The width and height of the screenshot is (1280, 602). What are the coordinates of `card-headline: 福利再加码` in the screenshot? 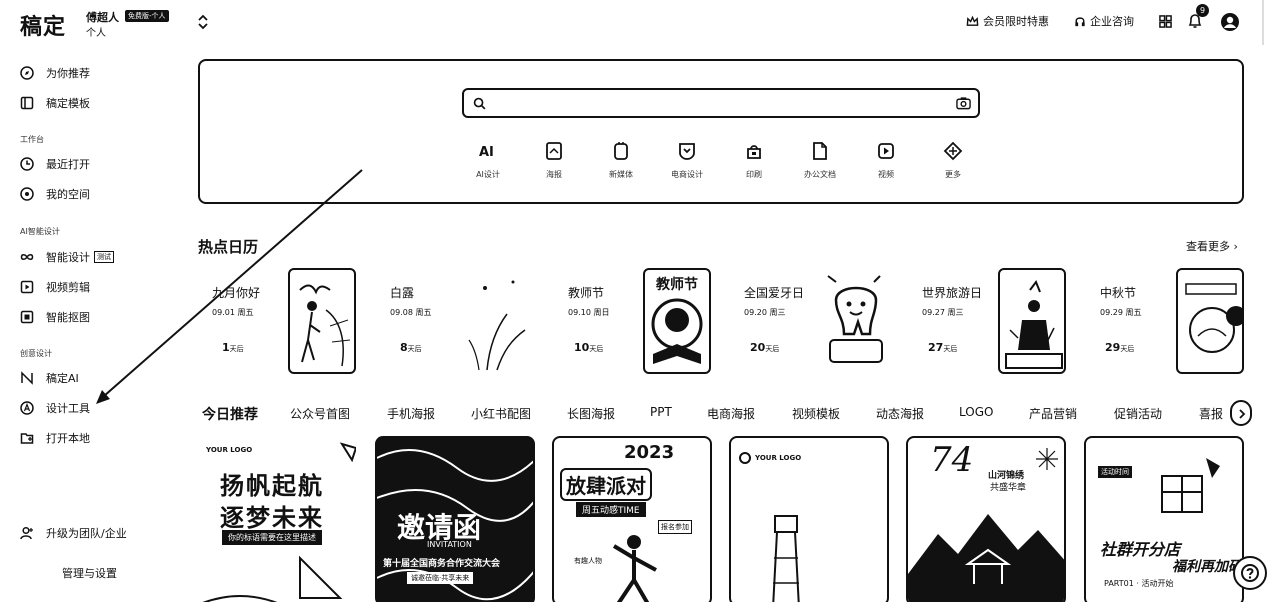 It's located at (1207, 567).